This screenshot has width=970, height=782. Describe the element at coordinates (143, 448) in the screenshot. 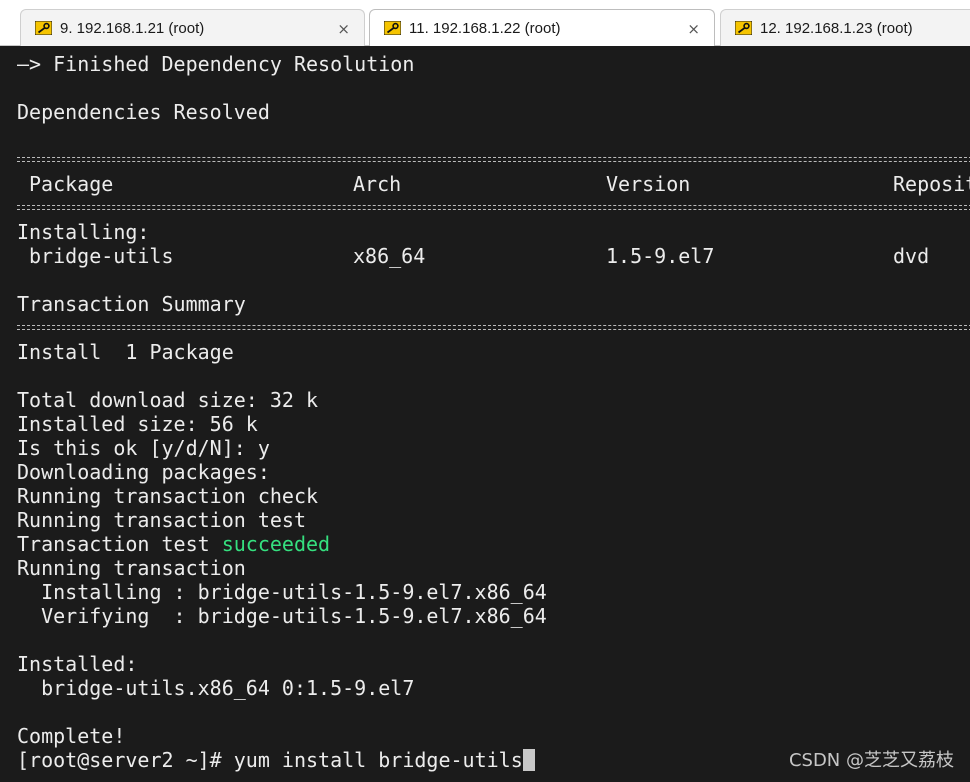

I see `confirm-prompt: Is this ok [y/d/N]: y` at that location.